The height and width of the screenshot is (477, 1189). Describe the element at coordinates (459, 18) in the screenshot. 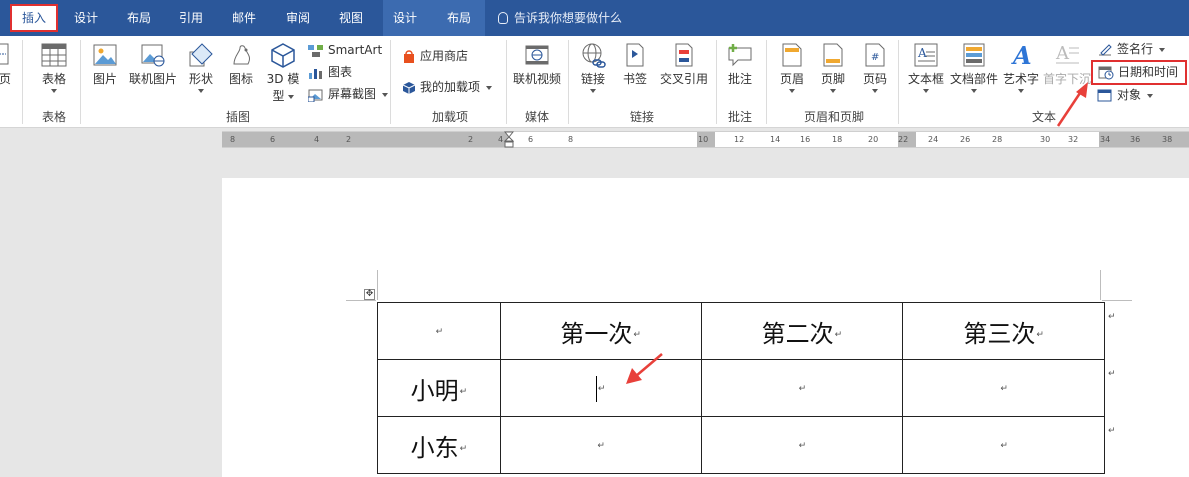

I see `tab-table-layout: 布局` at that location.